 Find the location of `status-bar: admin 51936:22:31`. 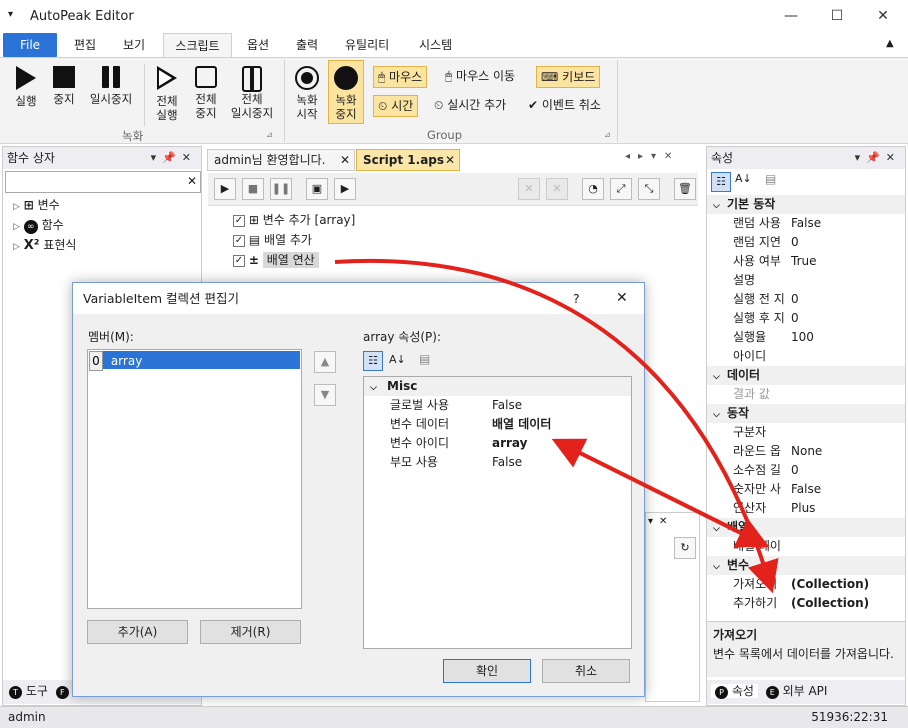

status-bar: admin 51936:22:31 is located at coordinates (454, 717).